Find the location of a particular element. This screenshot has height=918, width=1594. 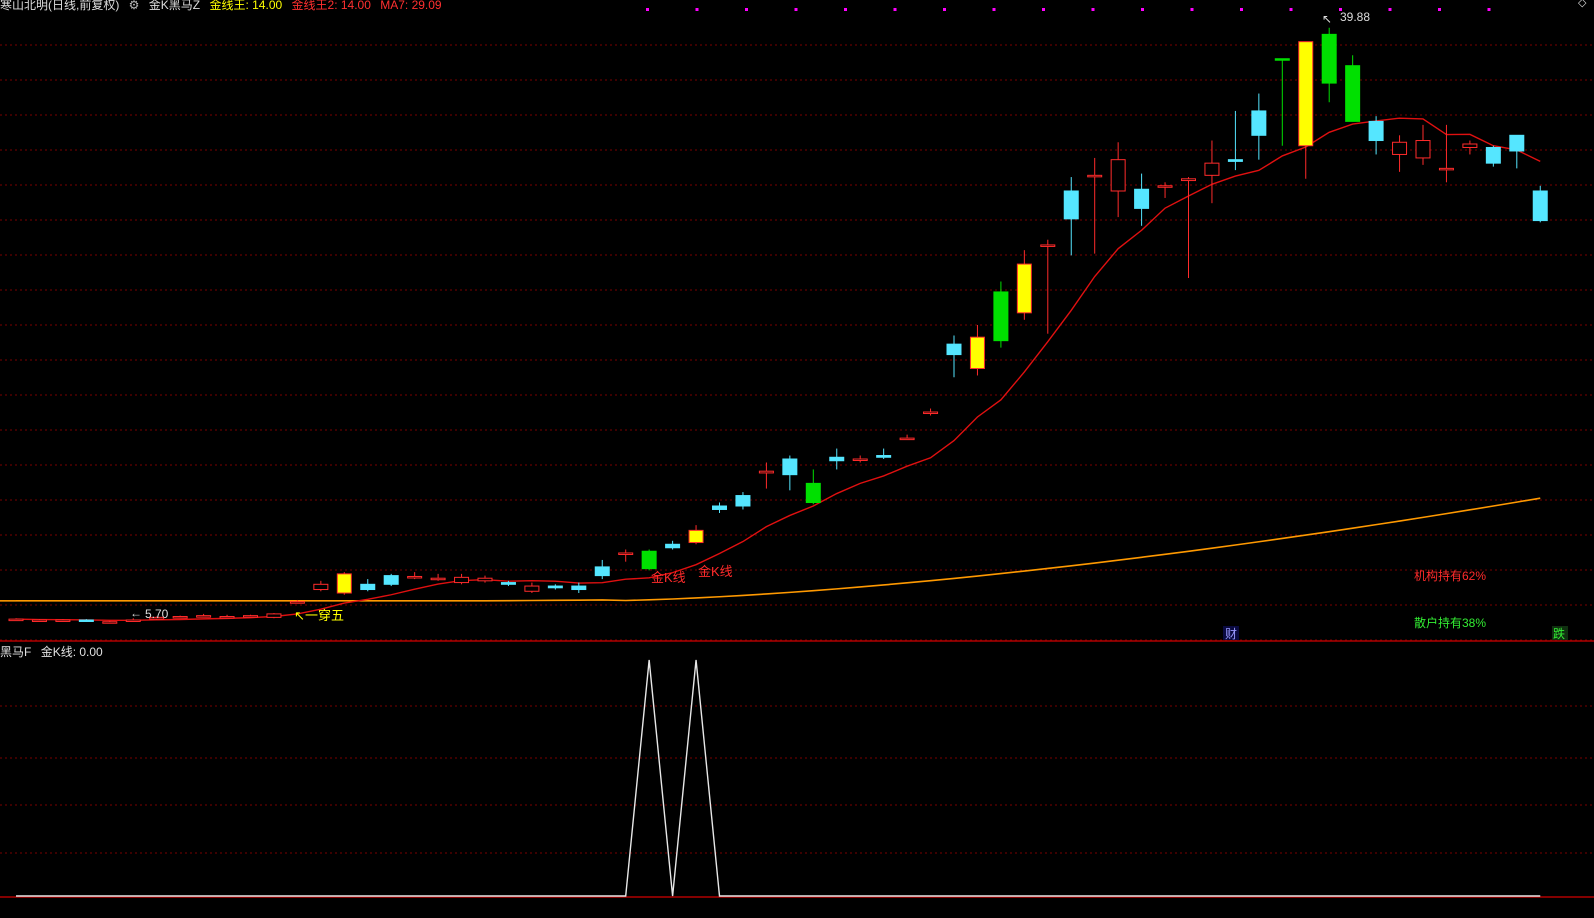

gear-icon: ⚙ is located at coordinates (134, 6).